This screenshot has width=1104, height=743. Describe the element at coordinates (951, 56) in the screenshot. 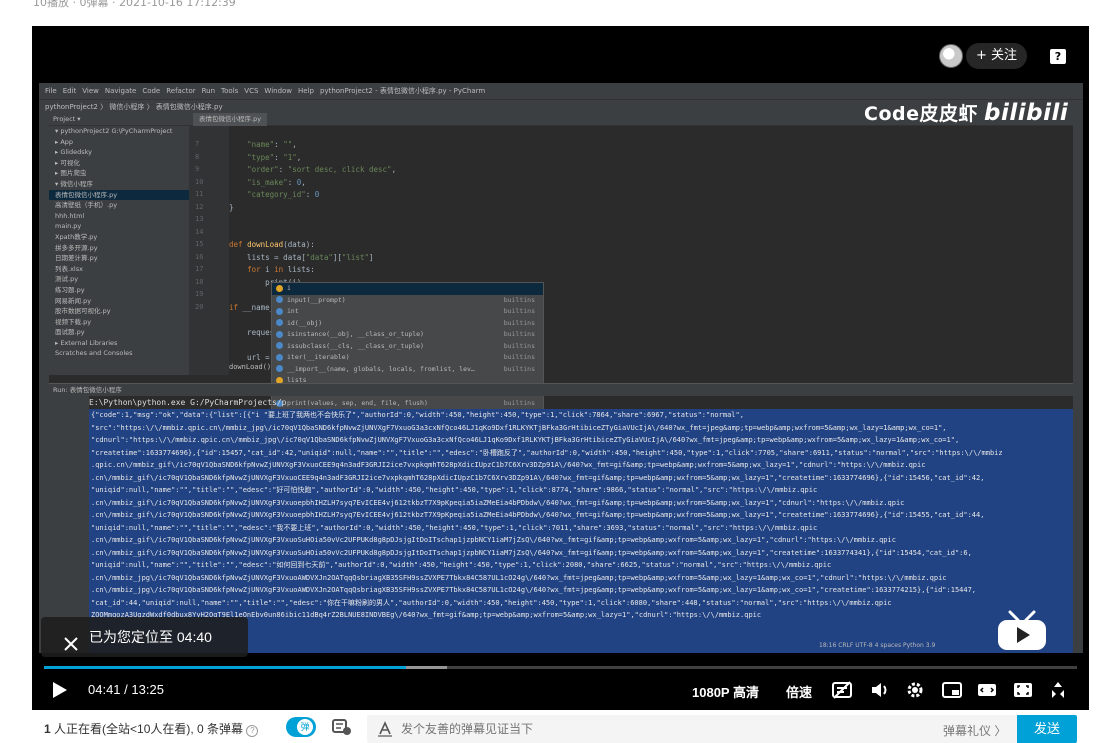

I see `uploader-avatar` at that location.